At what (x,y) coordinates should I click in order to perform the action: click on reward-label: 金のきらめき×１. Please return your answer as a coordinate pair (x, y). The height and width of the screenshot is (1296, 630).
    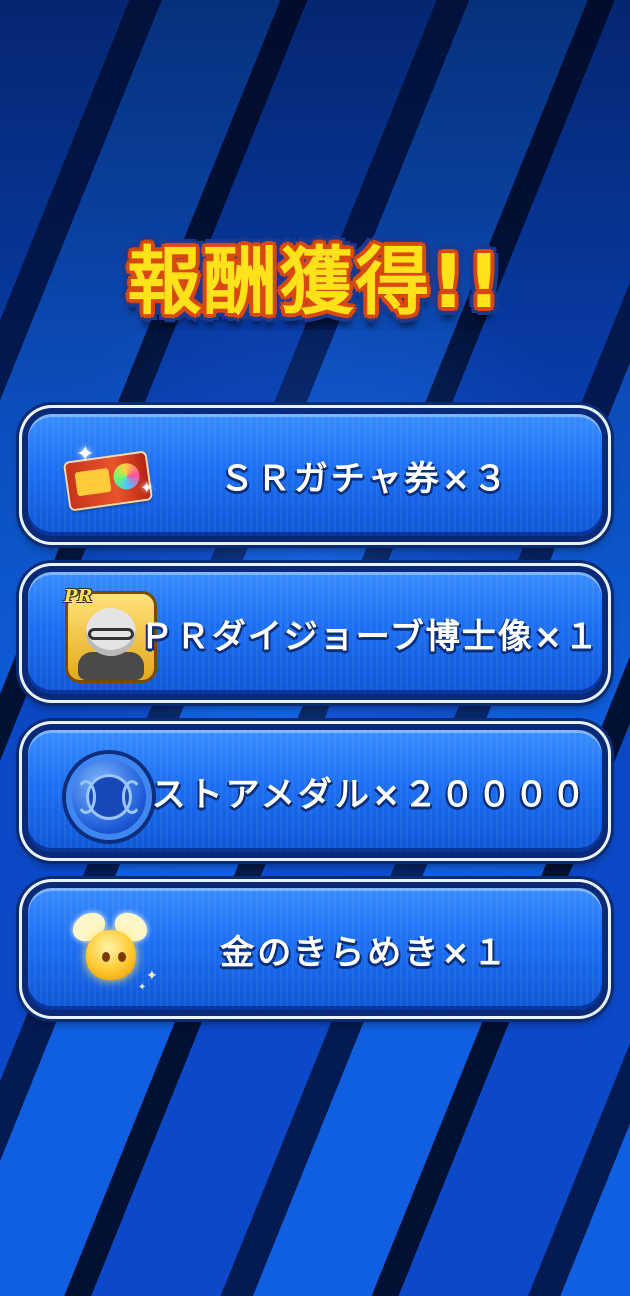
    Looking at the image, I should click on (365, 952).